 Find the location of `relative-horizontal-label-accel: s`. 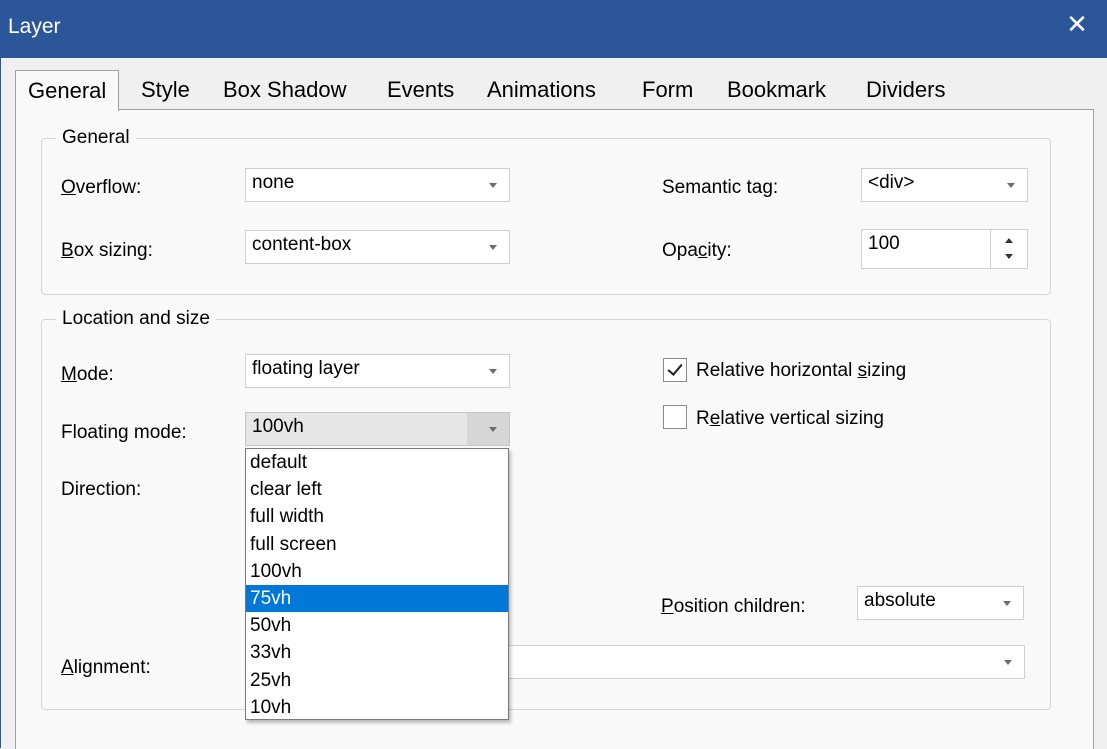

relative-horizontal-label-accel: s is located at coordinates (862, 370).